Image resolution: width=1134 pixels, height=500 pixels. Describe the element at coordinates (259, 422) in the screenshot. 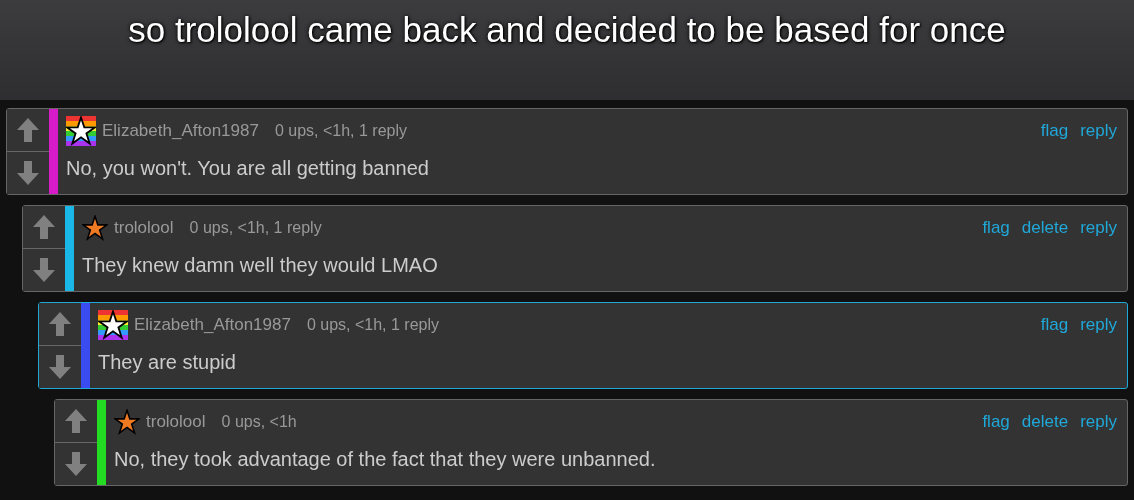

I see `comment-meta: 0 ups, <1h` at that location.